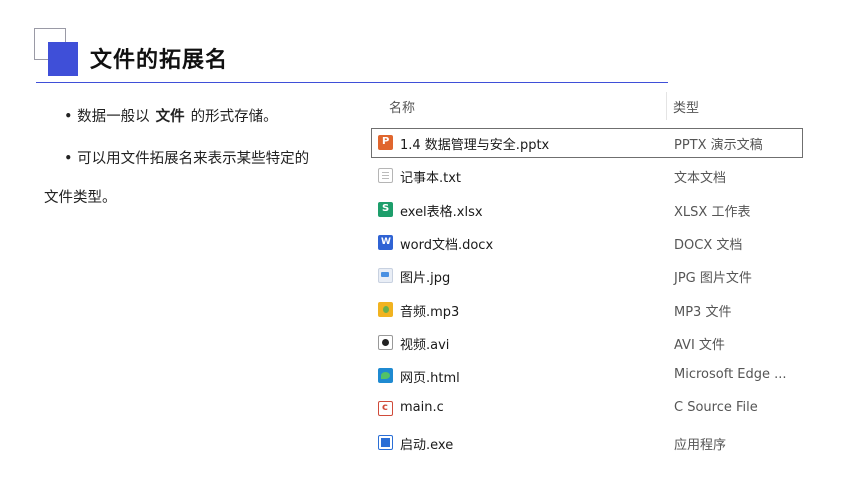 The image size is (860, 484). What do you see at coordinates (352, 82) in the screenshot?
I see `title-underline` at bounding box center [352, 82].